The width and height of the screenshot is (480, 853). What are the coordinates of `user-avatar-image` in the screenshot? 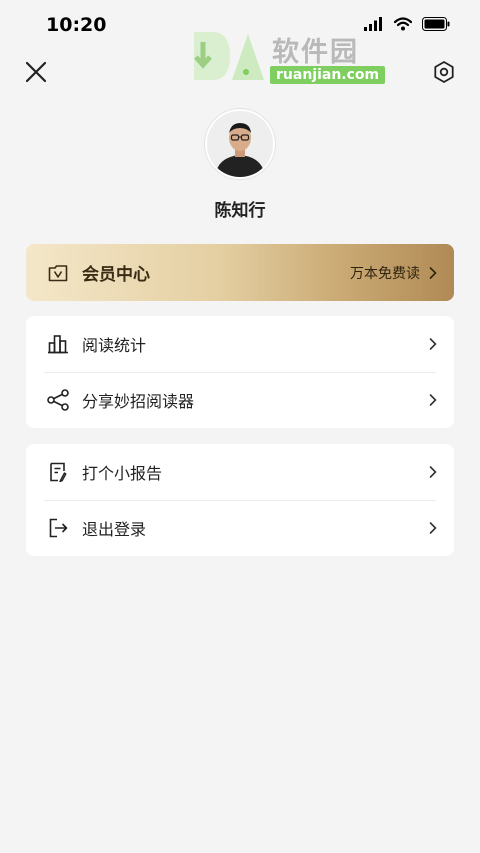 It's located at (240, 144).